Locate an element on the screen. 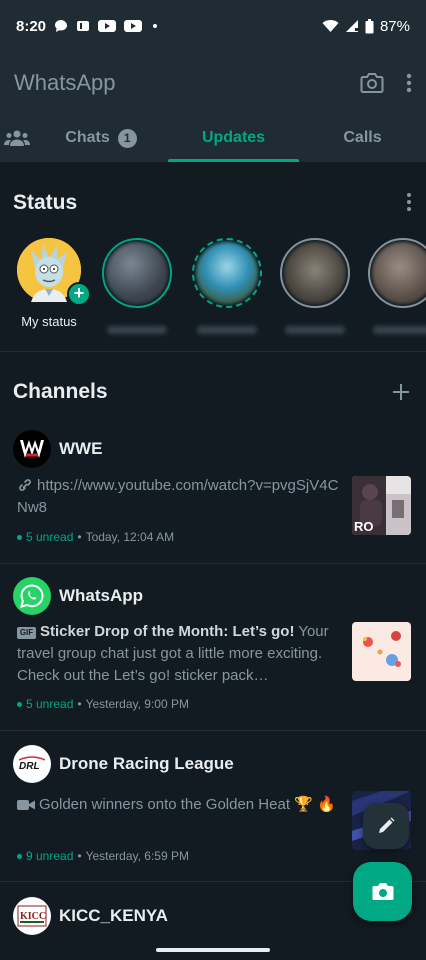 The width and height of the screenshot is (426, 960). whatsapp-logo-icon is located at coordinates (32, 596).